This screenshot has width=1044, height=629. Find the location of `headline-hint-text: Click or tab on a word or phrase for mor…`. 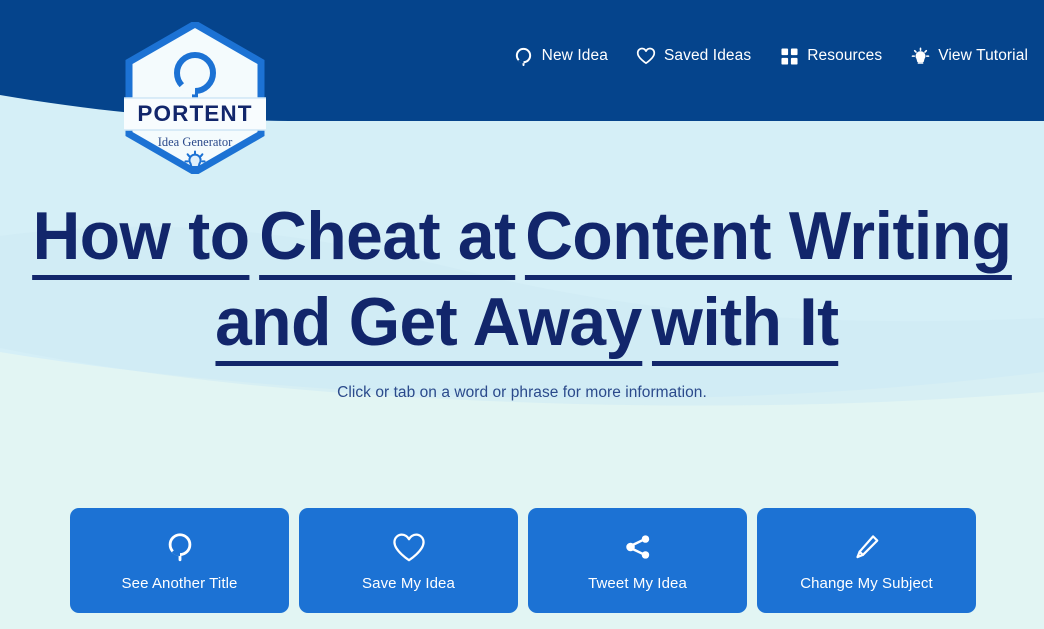

headline-hint-text: Click or tab on a word or phrase for mor… is located at coordinates (522, 392).